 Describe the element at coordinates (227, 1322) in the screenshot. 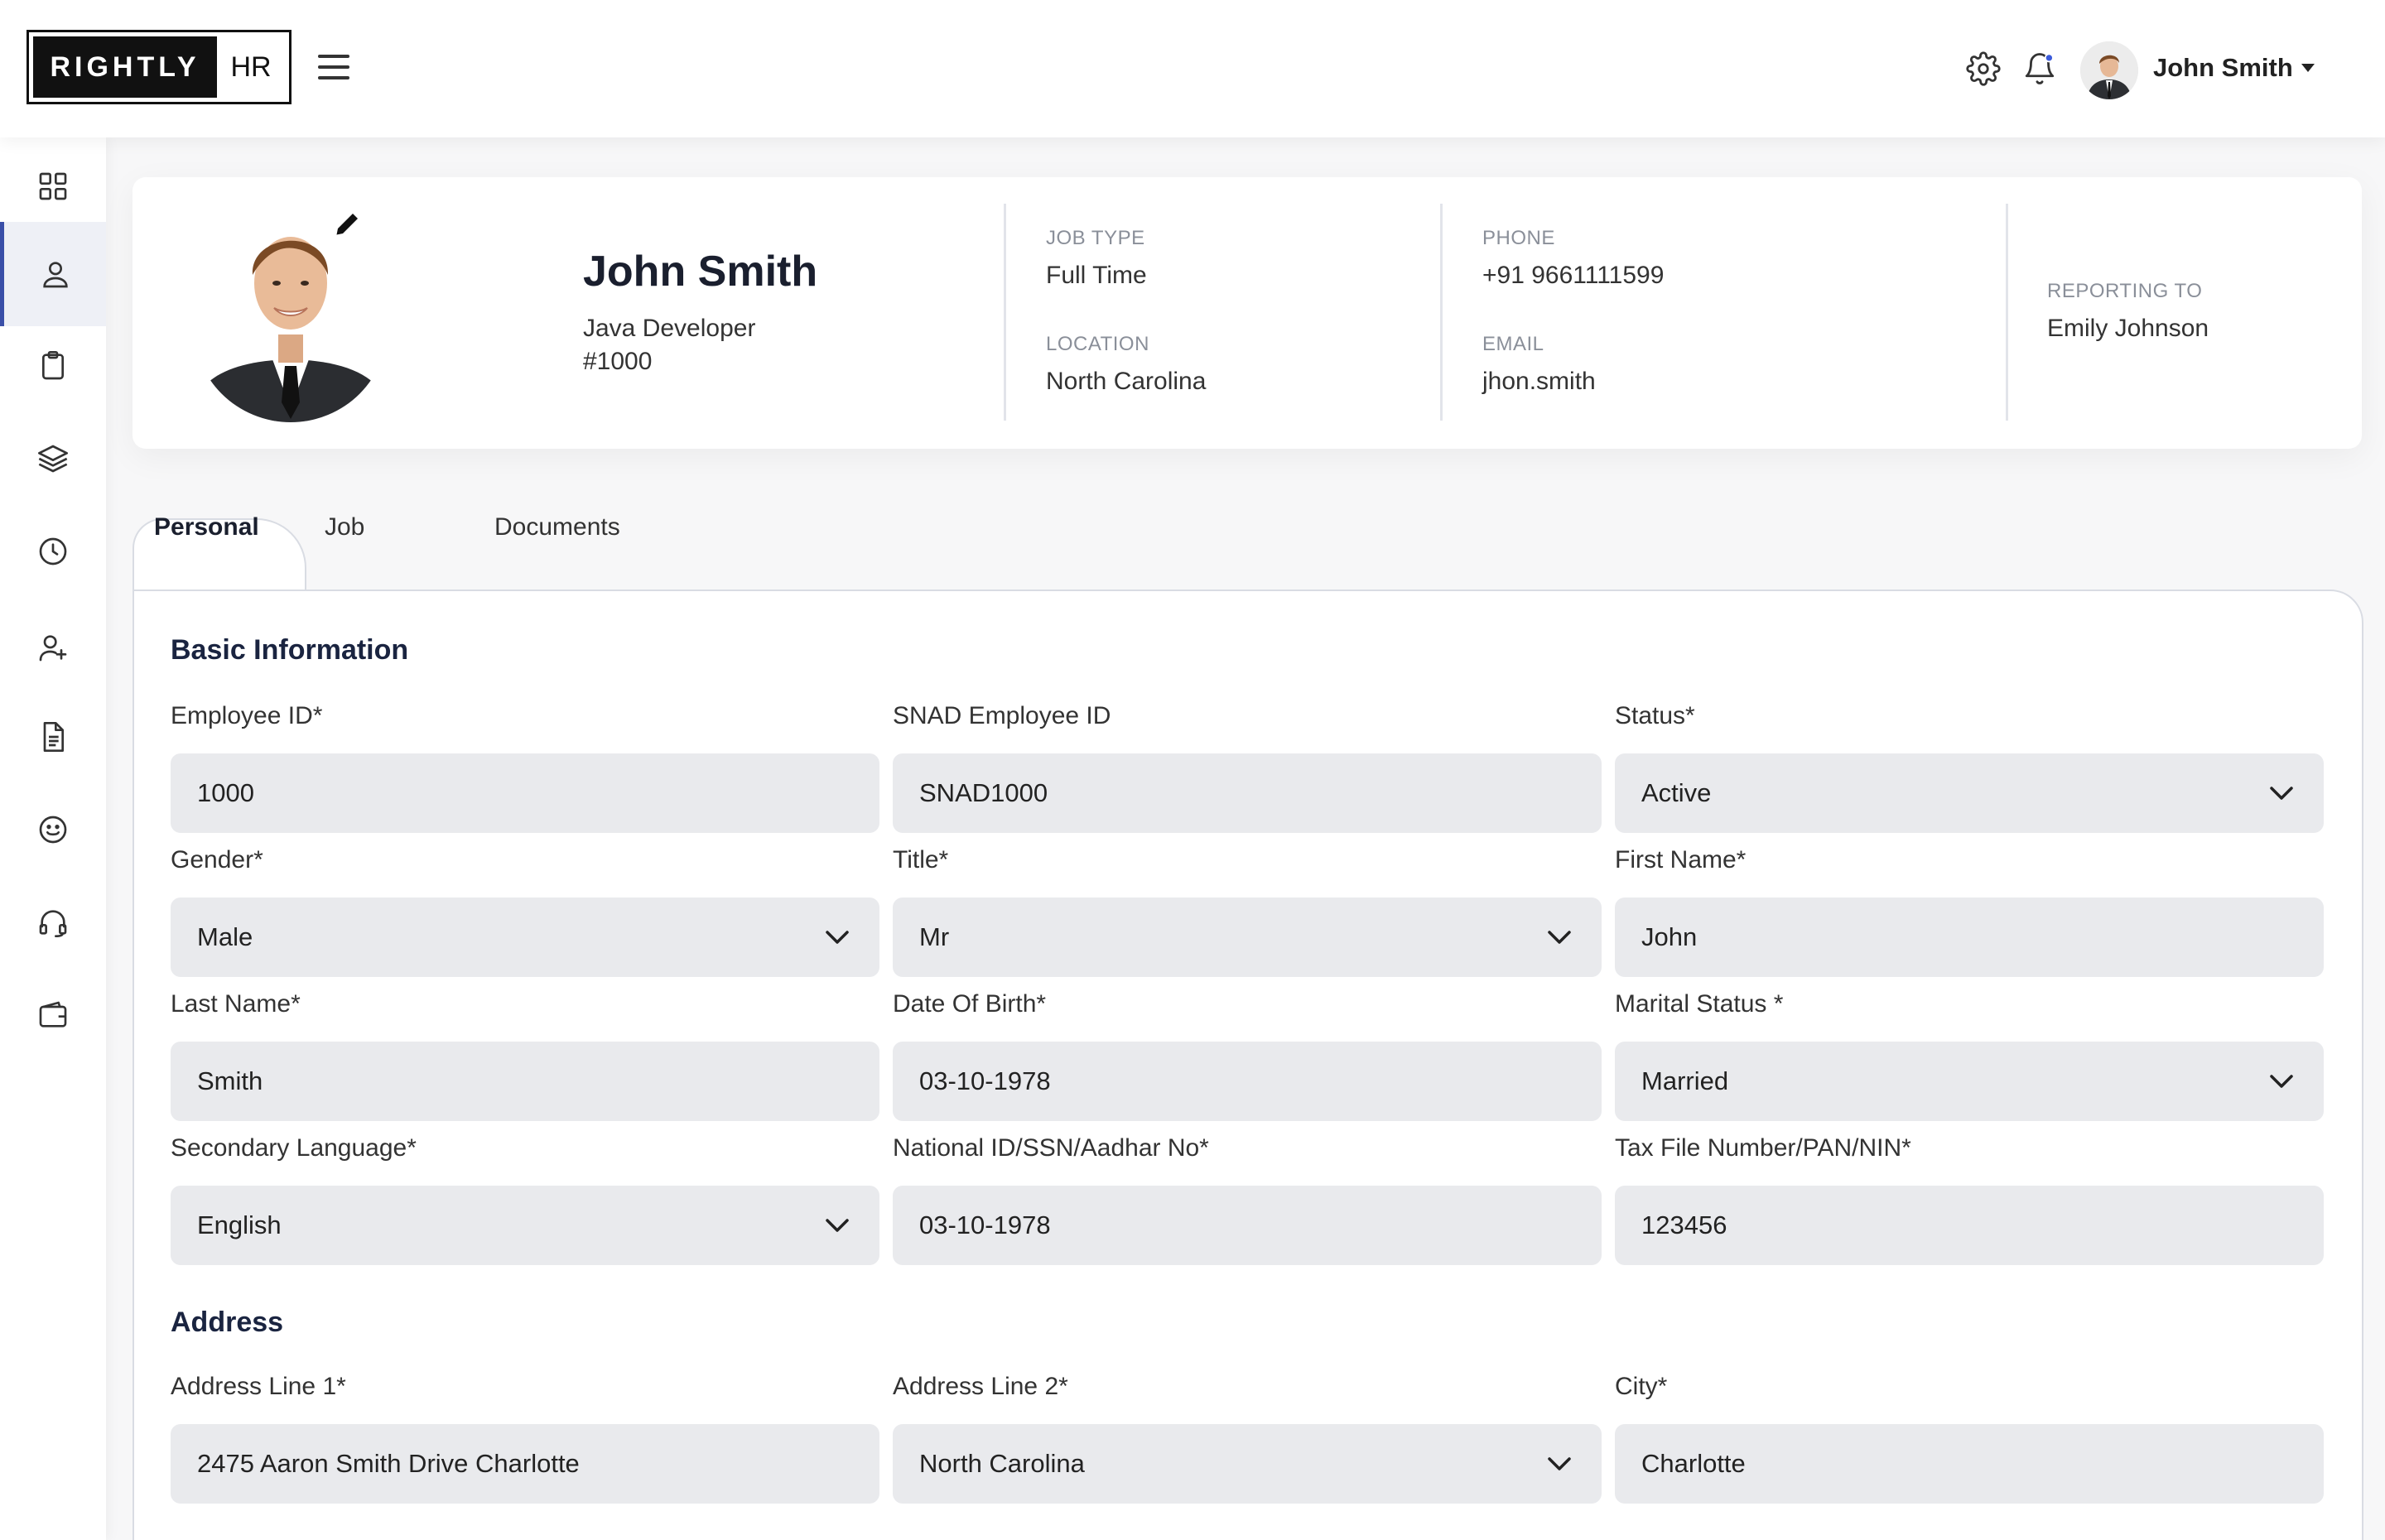

I see `address-heading: Address` at that location.